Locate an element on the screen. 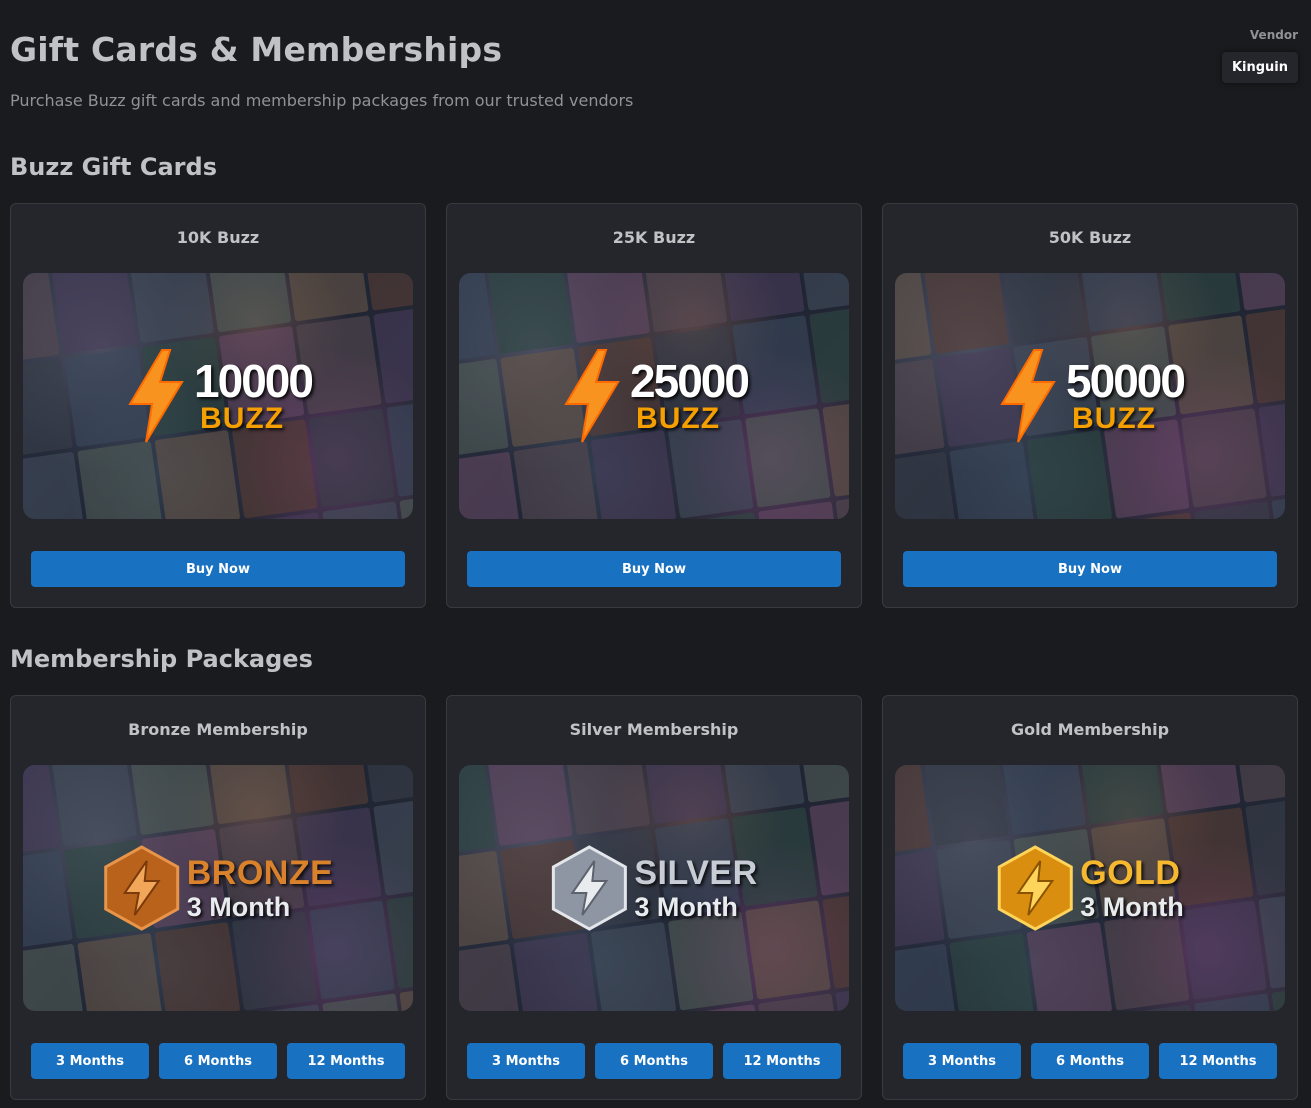 This screenshot has width=1311, height=1108. gold-12-months-button: 12 Months is located at coordinates (1218, 1061).